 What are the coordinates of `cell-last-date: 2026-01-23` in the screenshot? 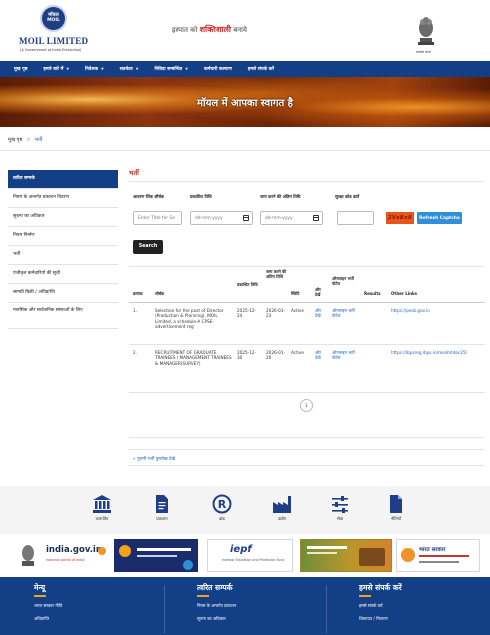 It's located at (276, 313).